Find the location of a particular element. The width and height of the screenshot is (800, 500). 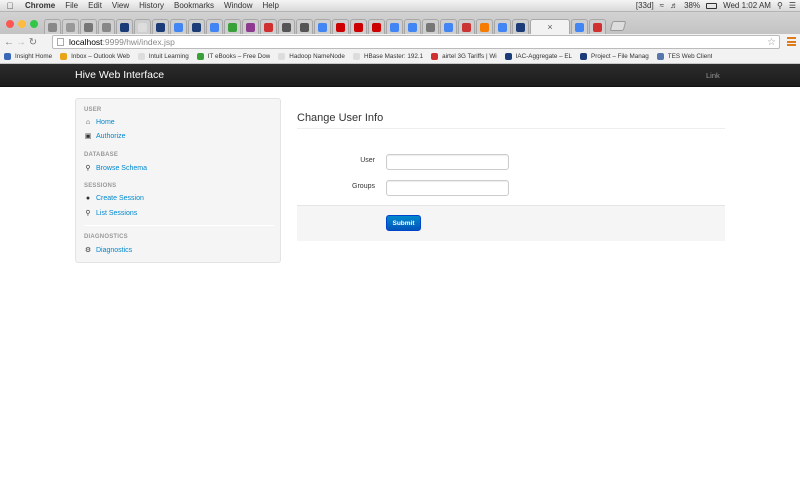

close-tab-icon: × is located at coordinates (549, 27).